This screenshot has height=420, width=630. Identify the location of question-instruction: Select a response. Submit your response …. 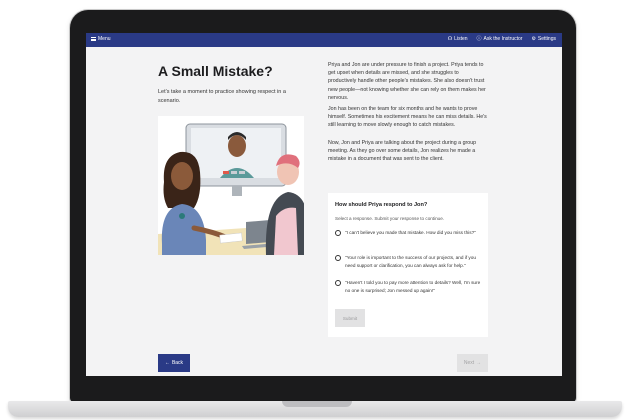
(390, 218).